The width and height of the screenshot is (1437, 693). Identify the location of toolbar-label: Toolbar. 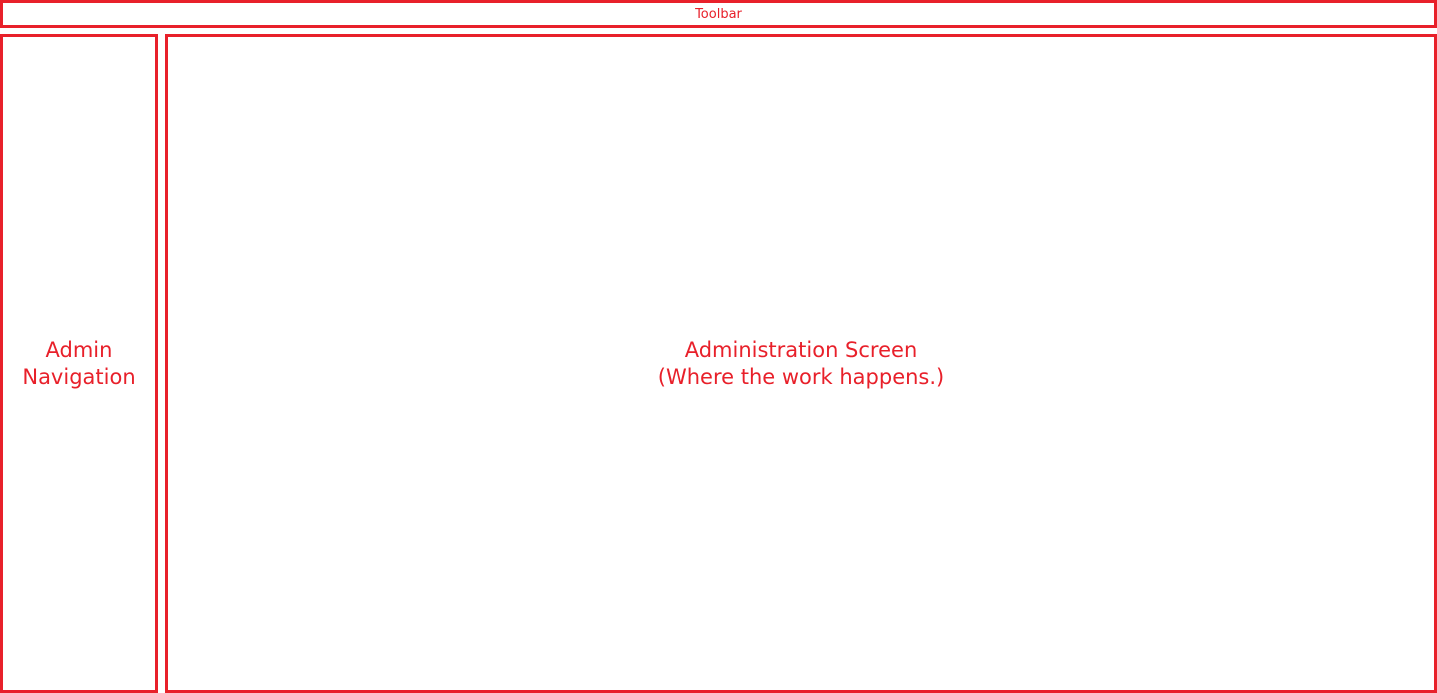
(718, 14).